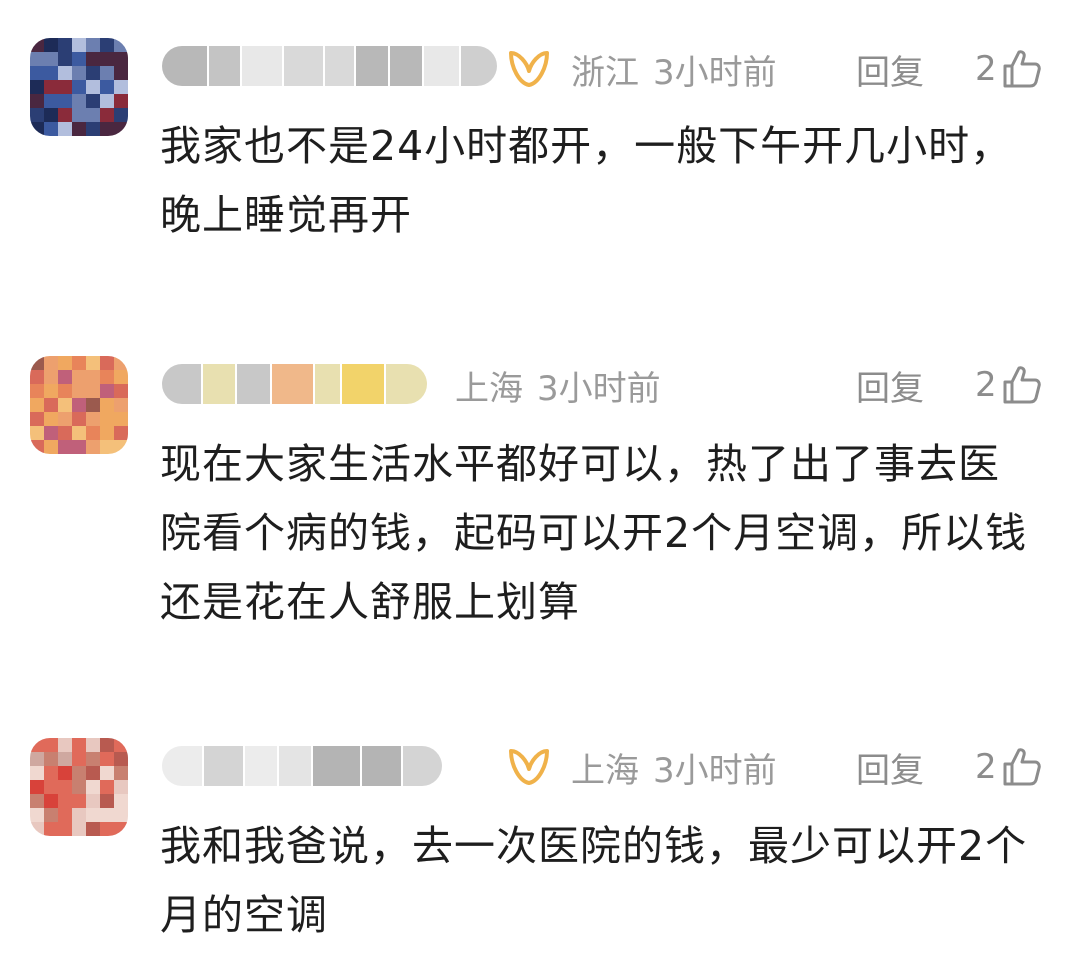  What do you see at coordinates (529, 69) in the screenshot?
I see `vip-badge-icon` at bounding box center [529, 69].